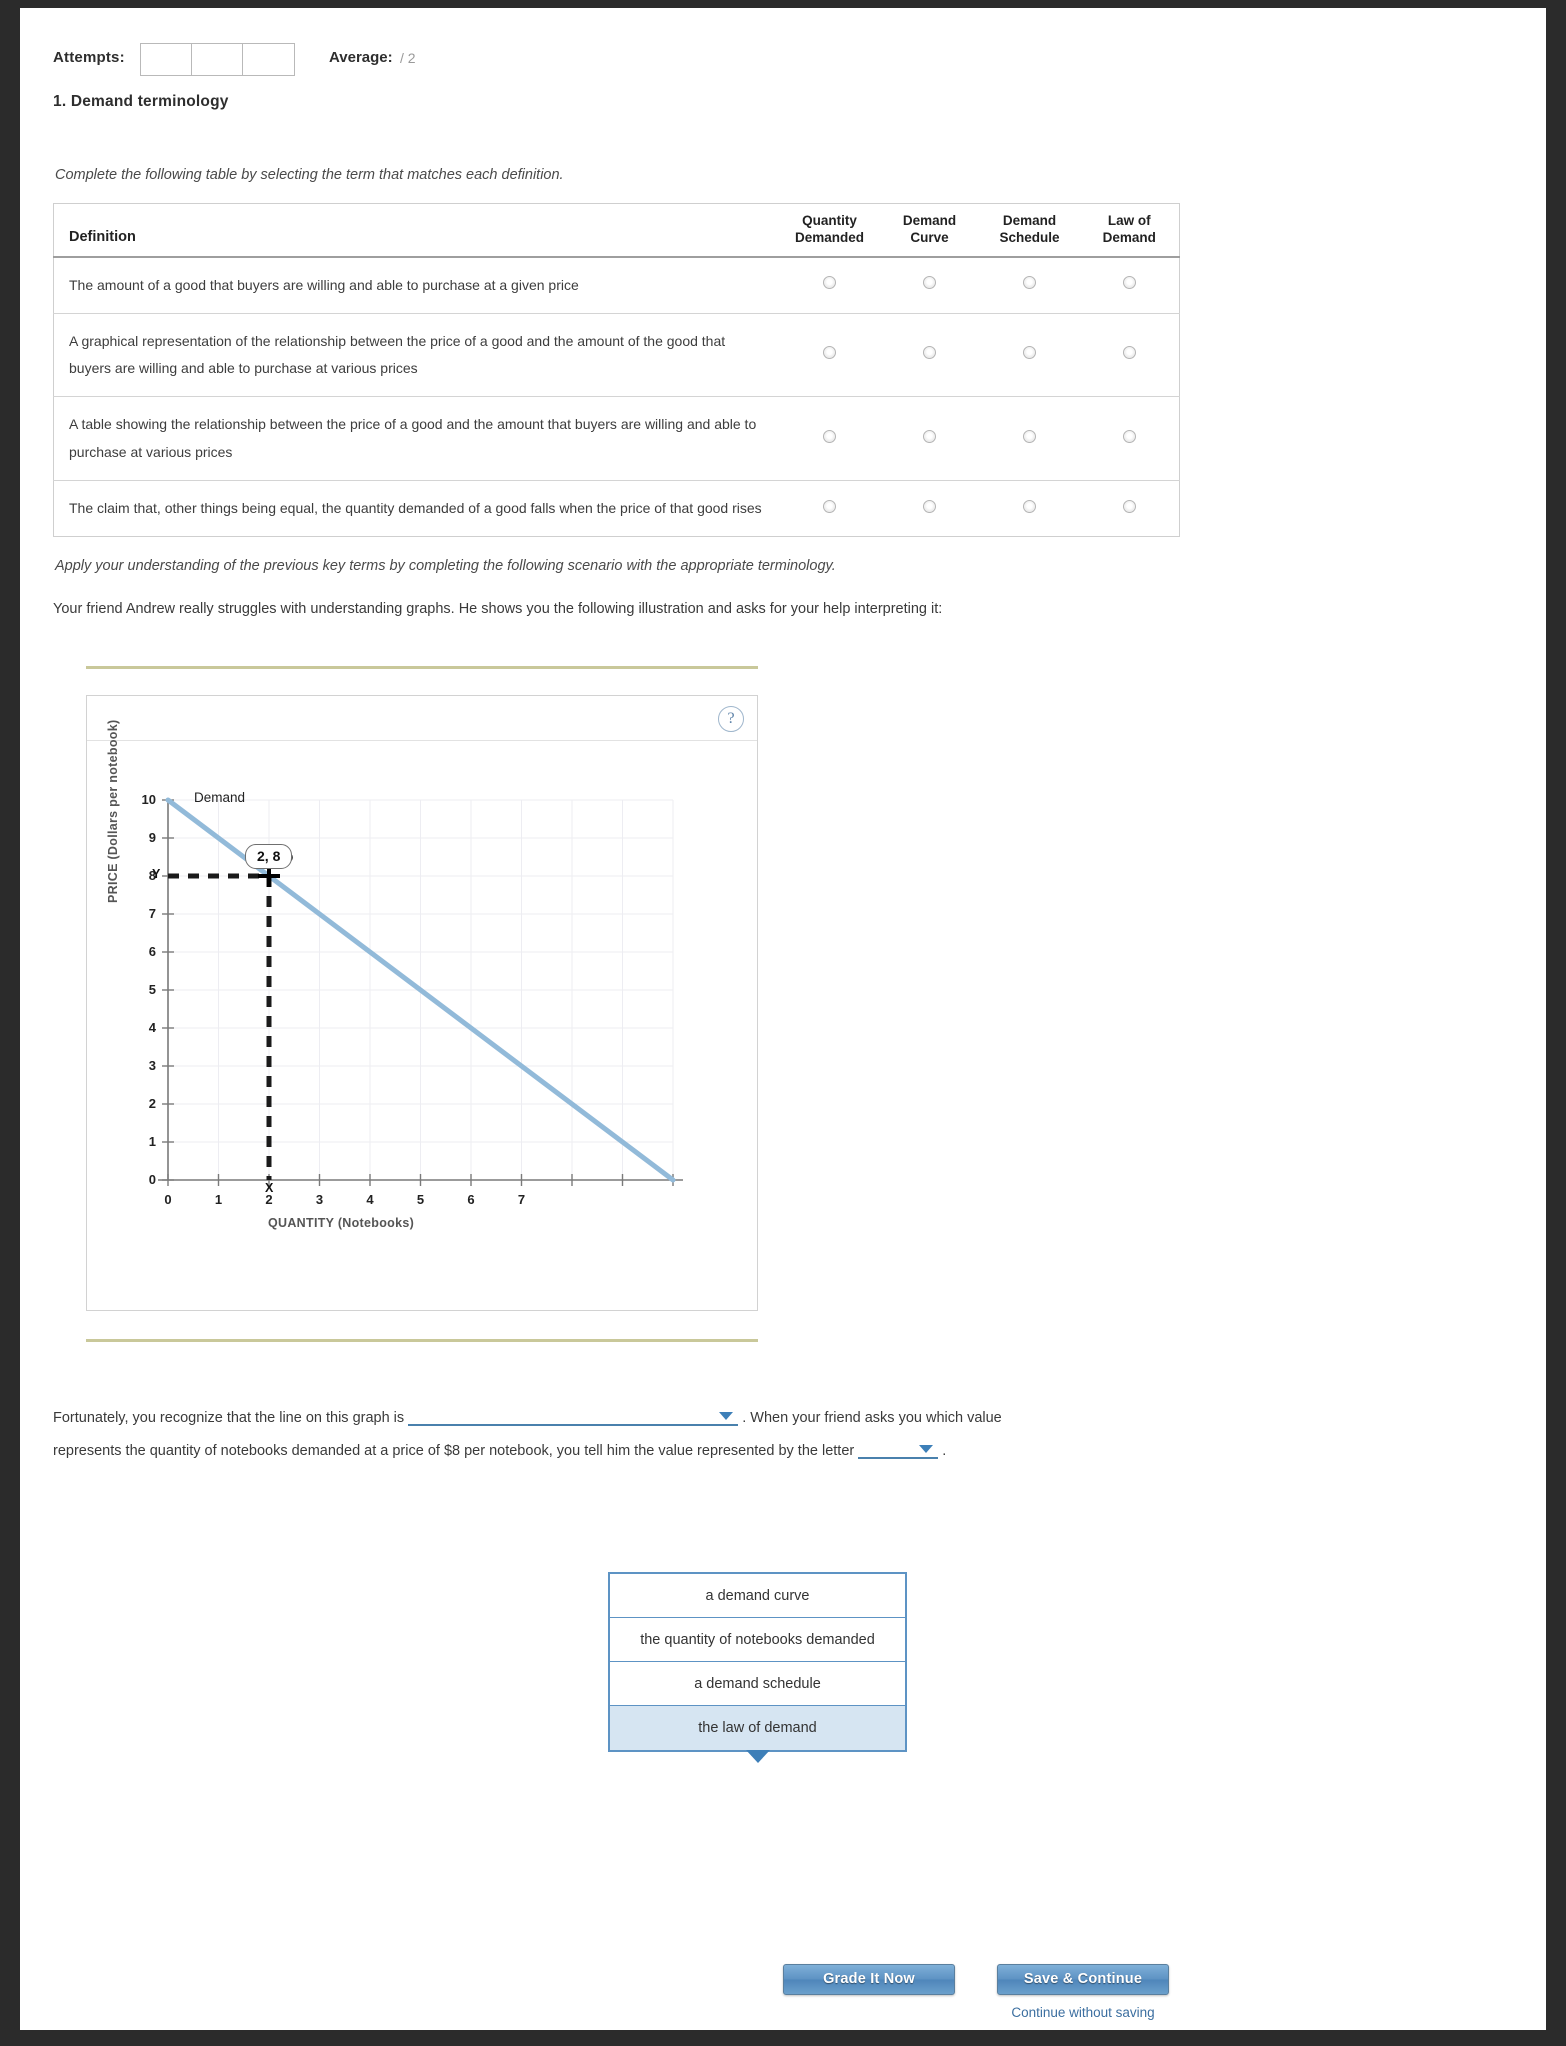 The height and width of the screenshot is (2046, 1566). What do you see at coordinates (218, 1199) in the screenshot?
I see `x-tick-label: 1` at bounding box center [218, 1199].